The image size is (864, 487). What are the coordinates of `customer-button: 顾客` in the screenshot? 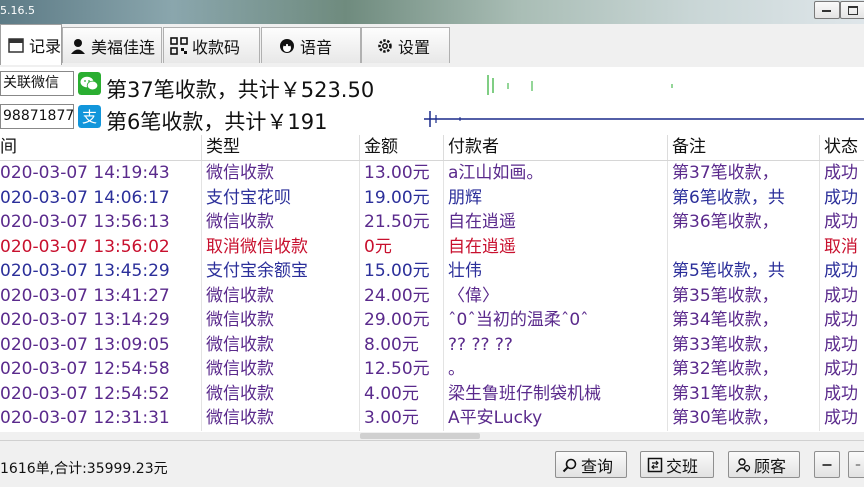 It's located at (764, 464).